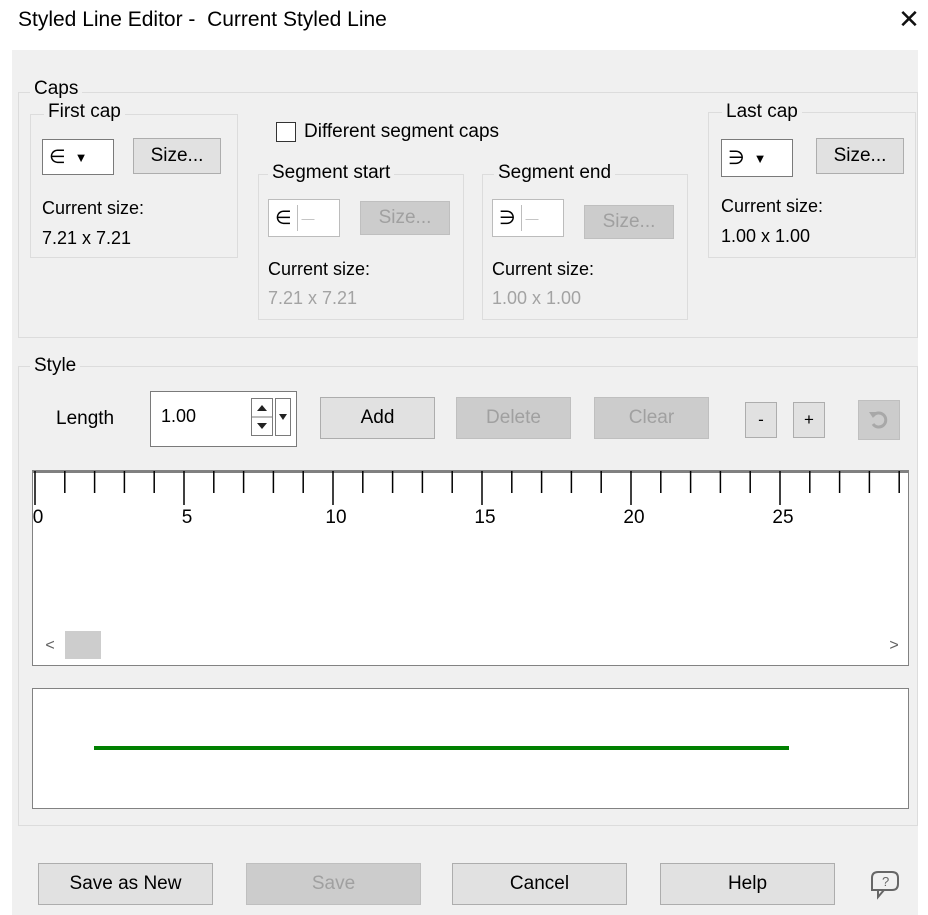 This screenshot has height=915, width=928. I want to click on zoom-out-button: -, so click(761, 420).